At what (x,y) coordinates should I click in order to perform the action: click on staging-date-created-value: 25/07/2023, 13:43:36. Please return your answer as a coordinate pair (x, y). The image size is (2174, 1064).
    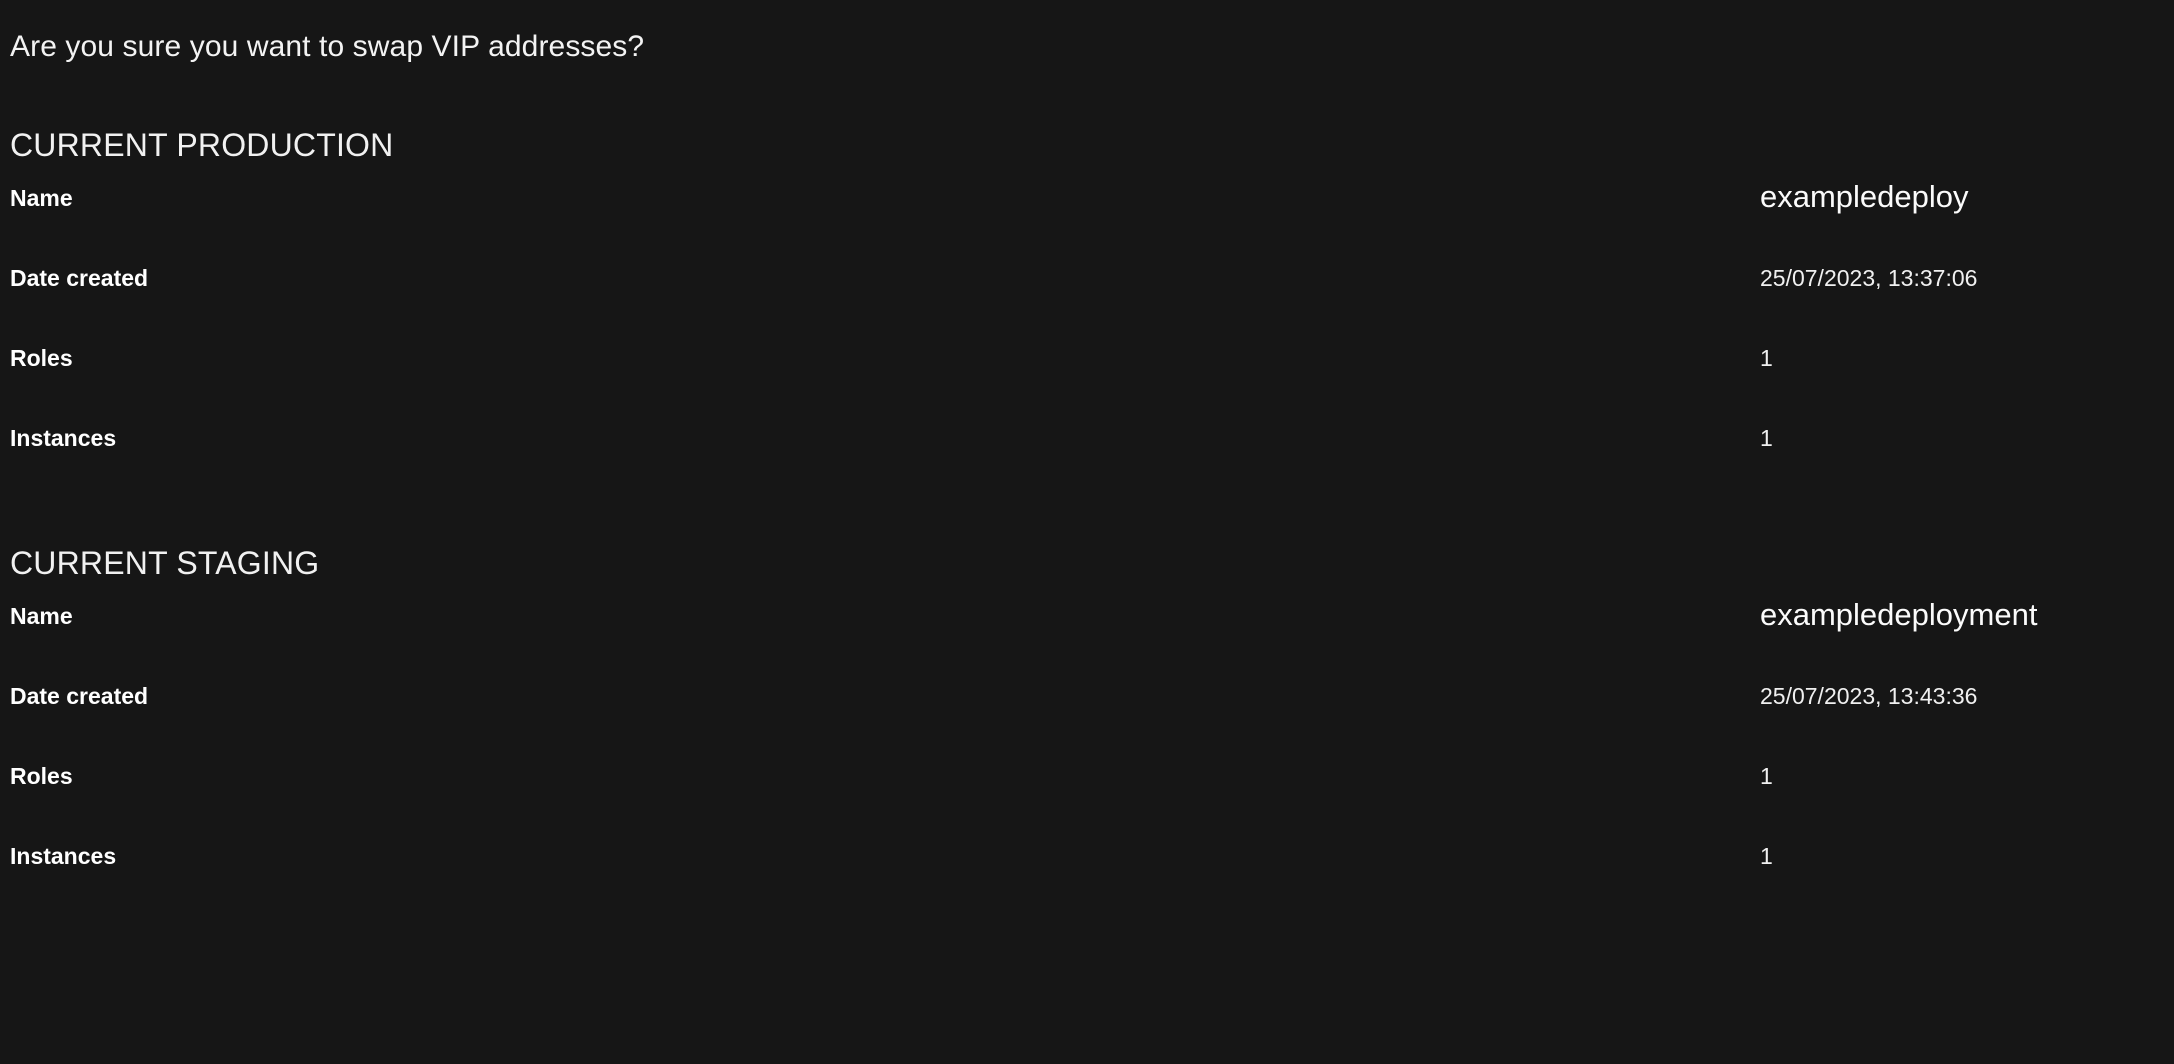
    Looking at the image, I should click on (1869, 696).